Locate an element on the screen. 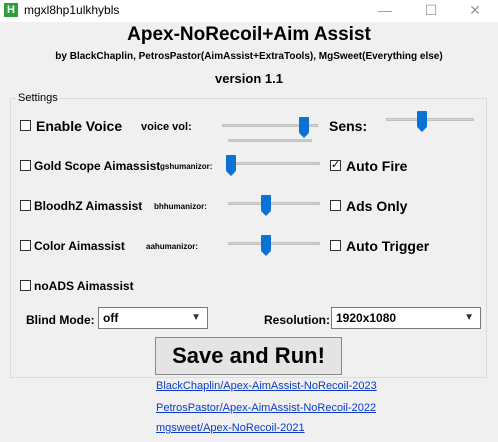 The height and width of the screenshot is (442, 498). slider-underline is located at coordinates (270, 140).